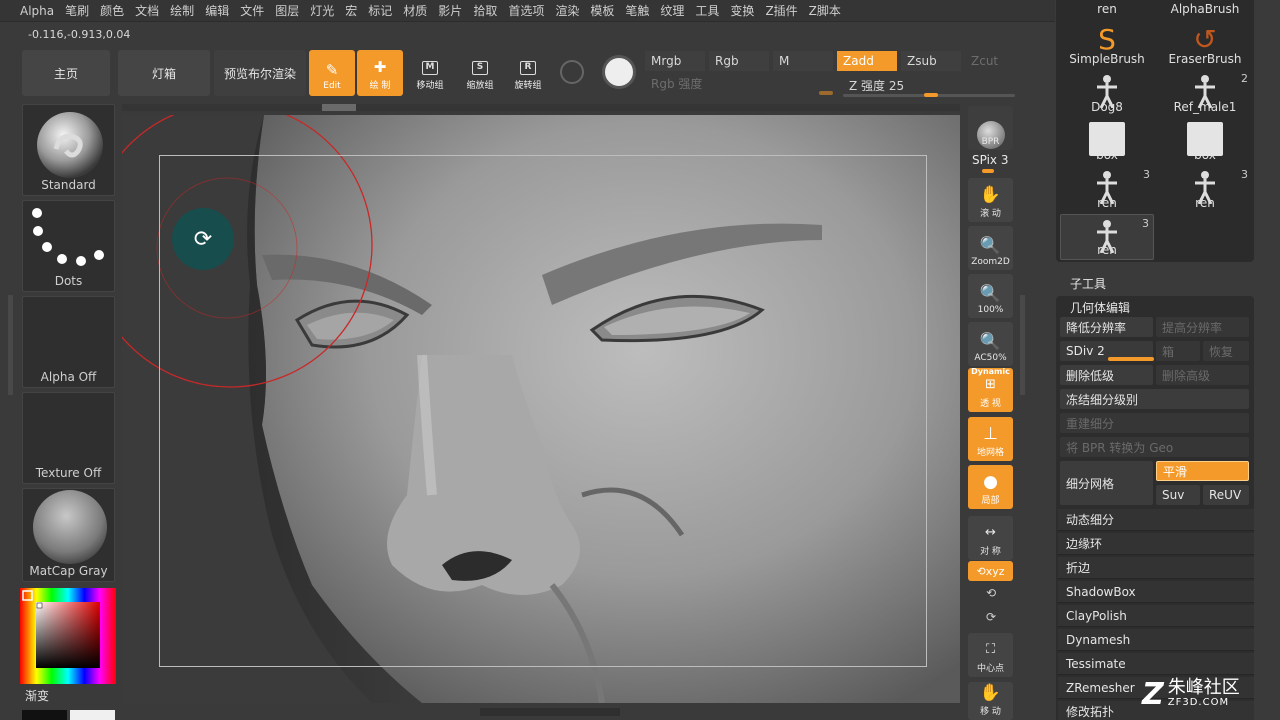  I want to click on geometry-subpanel: 折边, so click(1156, 568).